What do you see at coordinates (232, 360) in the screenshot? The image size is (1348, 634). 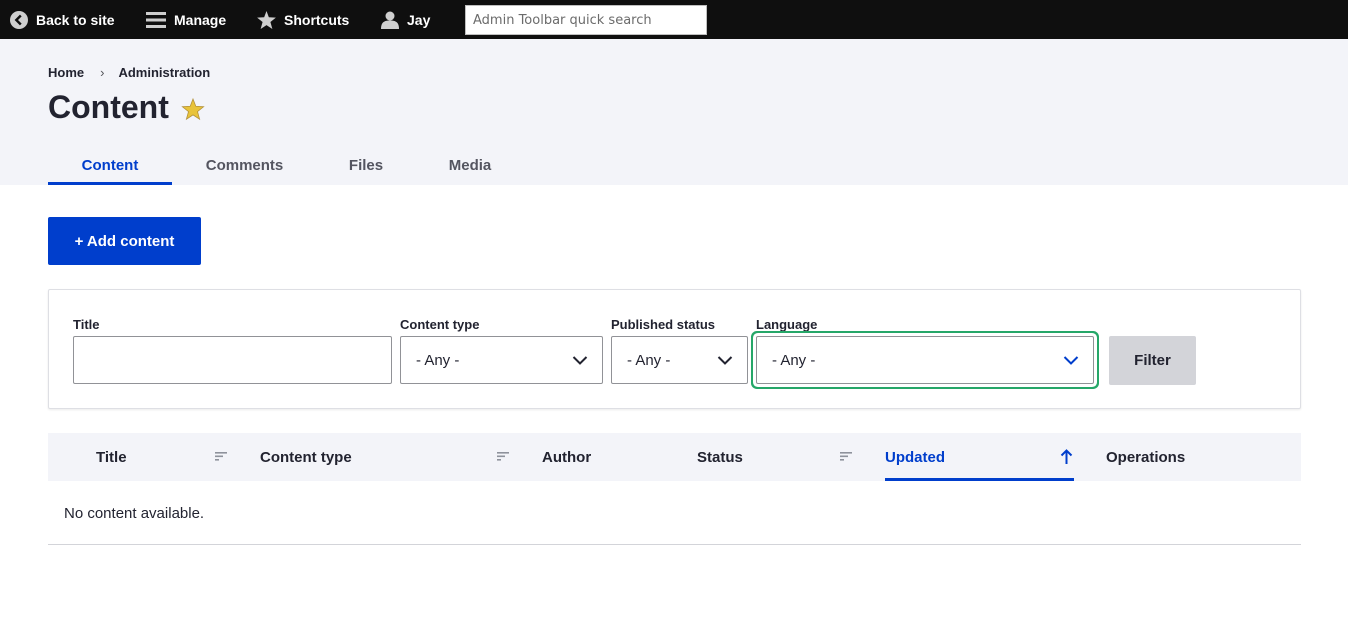 I see `title-filter-input` at bounding box center [232, 360].